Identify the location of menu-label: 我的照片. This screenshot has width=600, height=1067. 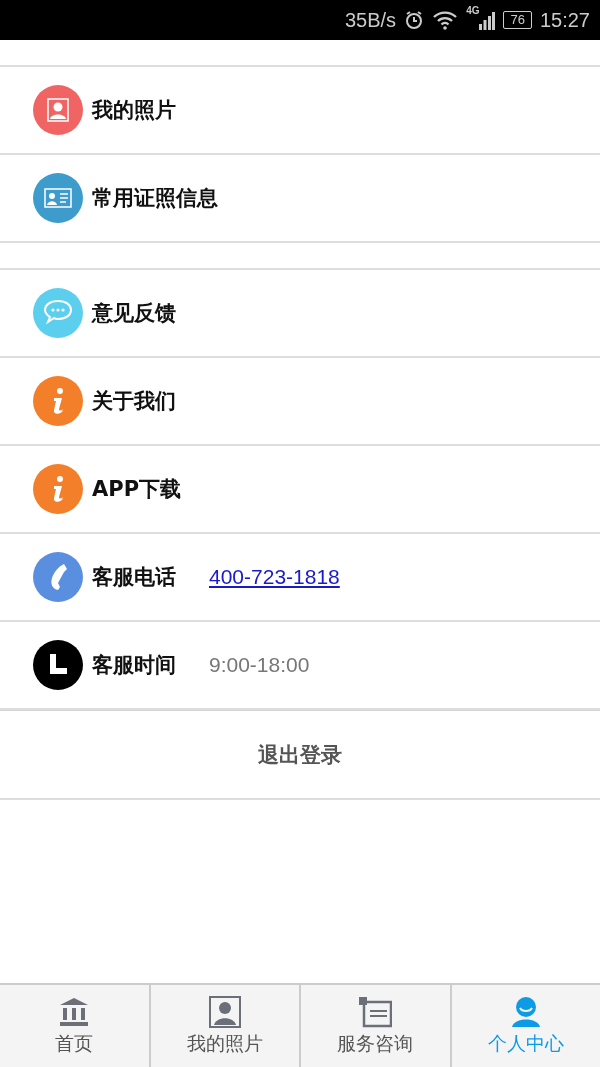
(134, 110).